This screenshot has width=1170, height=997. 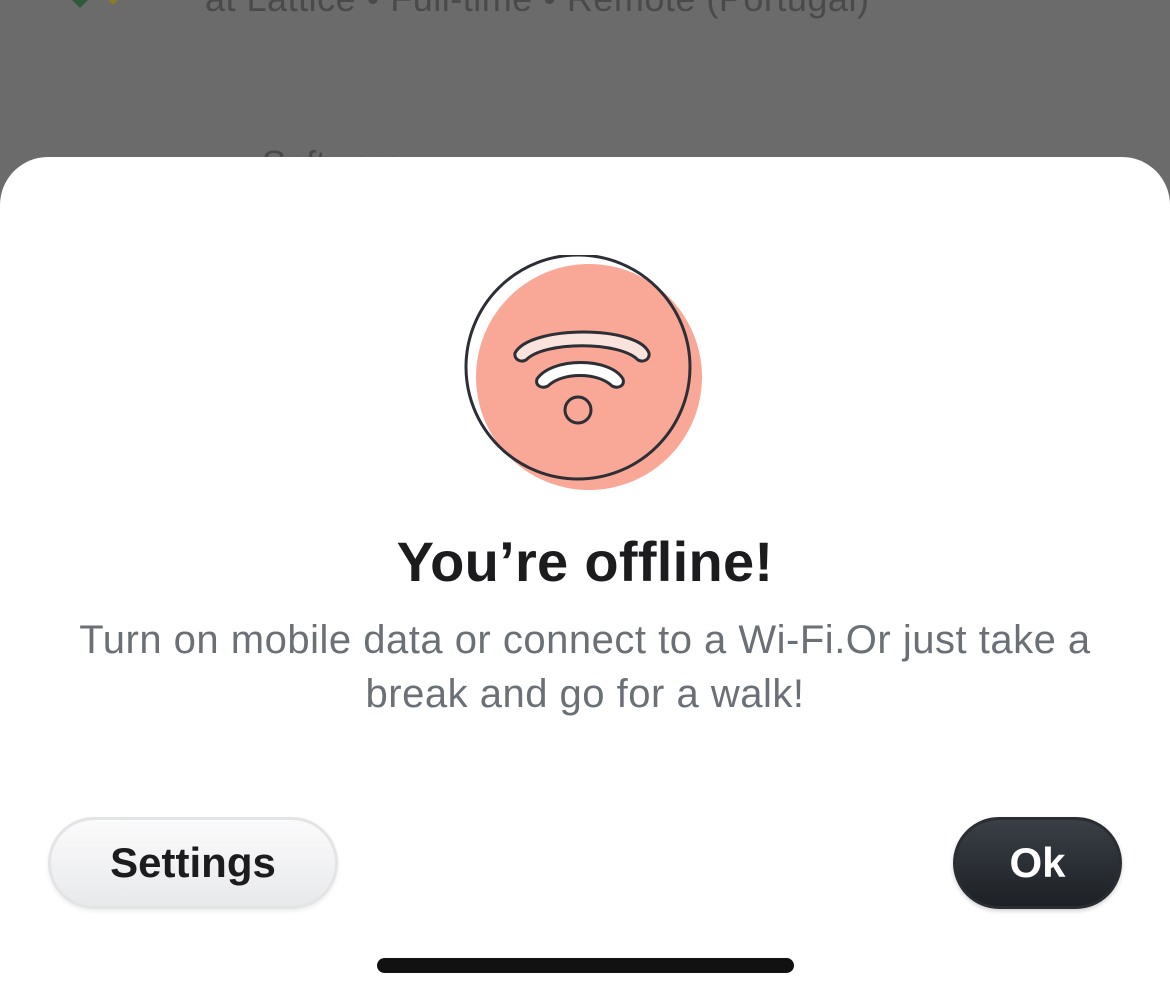 What do you see at coordinates (193, 863) in the screenshot?
I see `settings-button: Settings` at bounding box center [193, 863].